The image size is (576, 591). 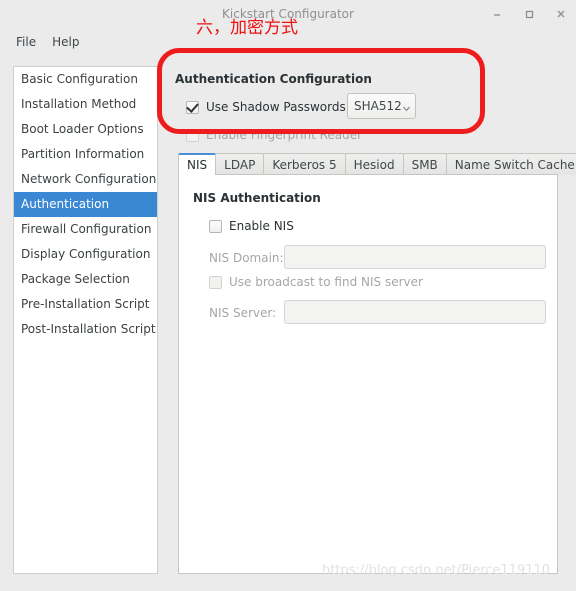 I want to click on hash-algorithm-select: SHA512, so click(x=381, y=106).